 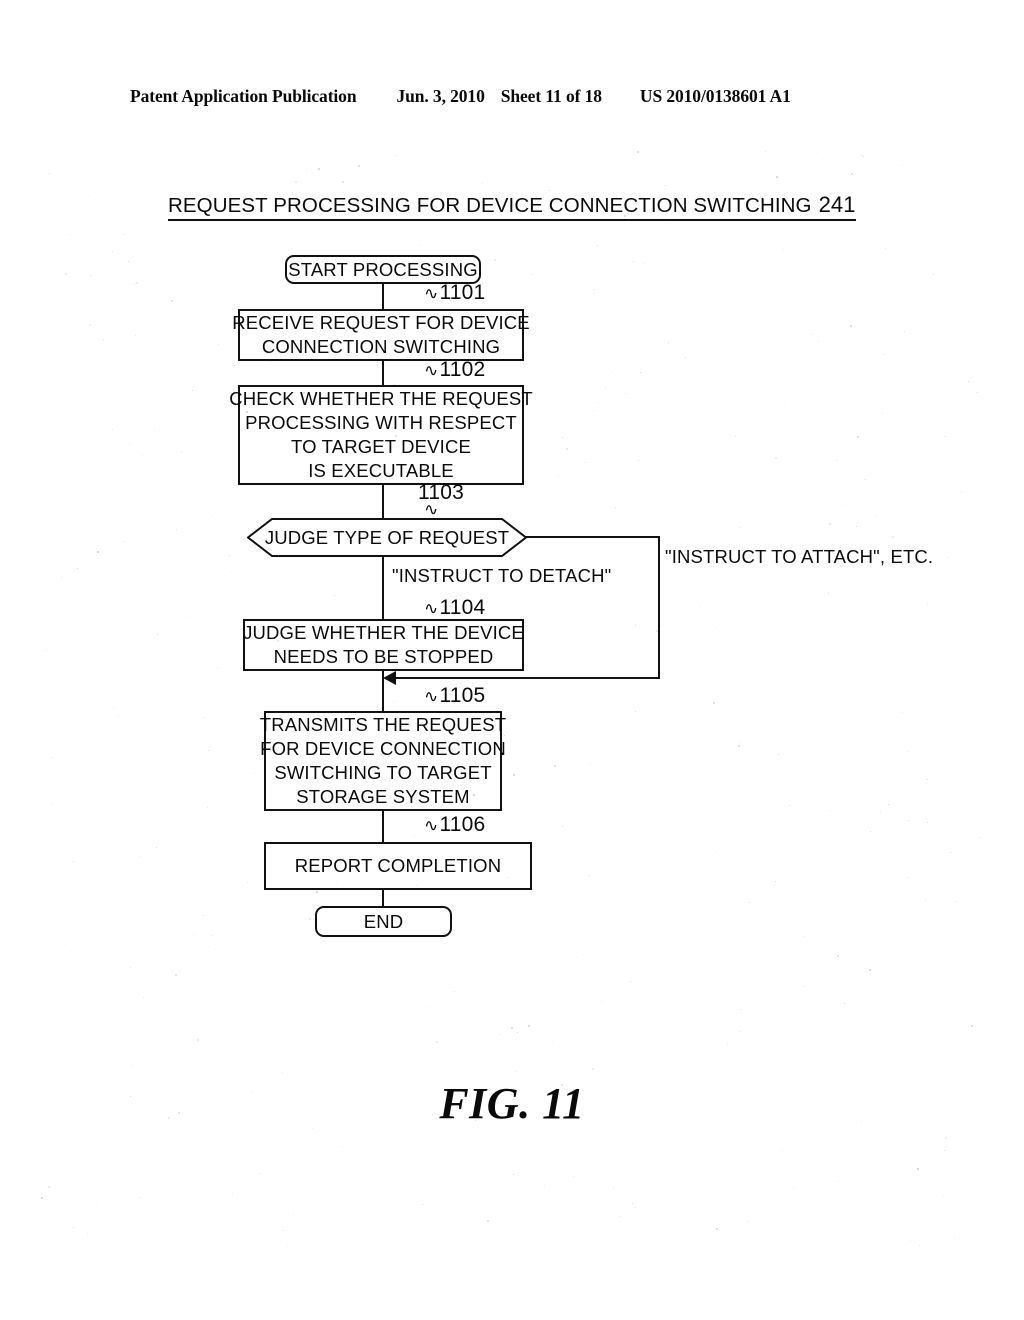 I want to click on flow-node-start: START PROCESSING, so click(x=383, y=269).